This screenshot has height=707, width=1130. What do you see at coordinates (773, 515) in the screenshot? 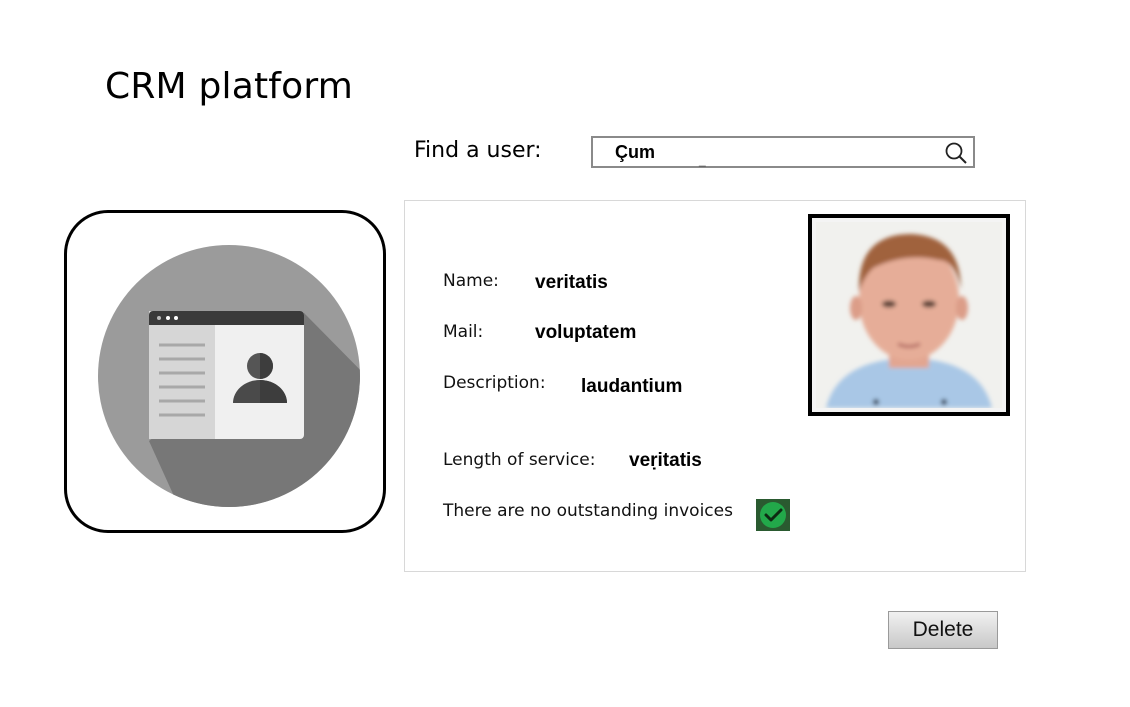
I see `check-icon` at bounding box center [773, 515].